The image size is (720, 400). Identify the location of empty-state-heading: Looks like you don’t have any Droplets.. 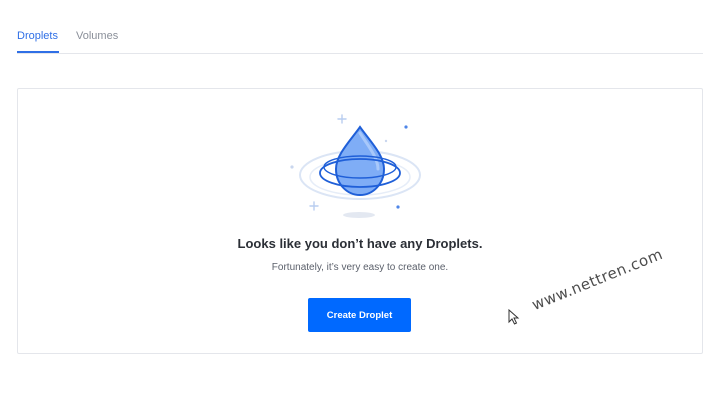
(360, 243).